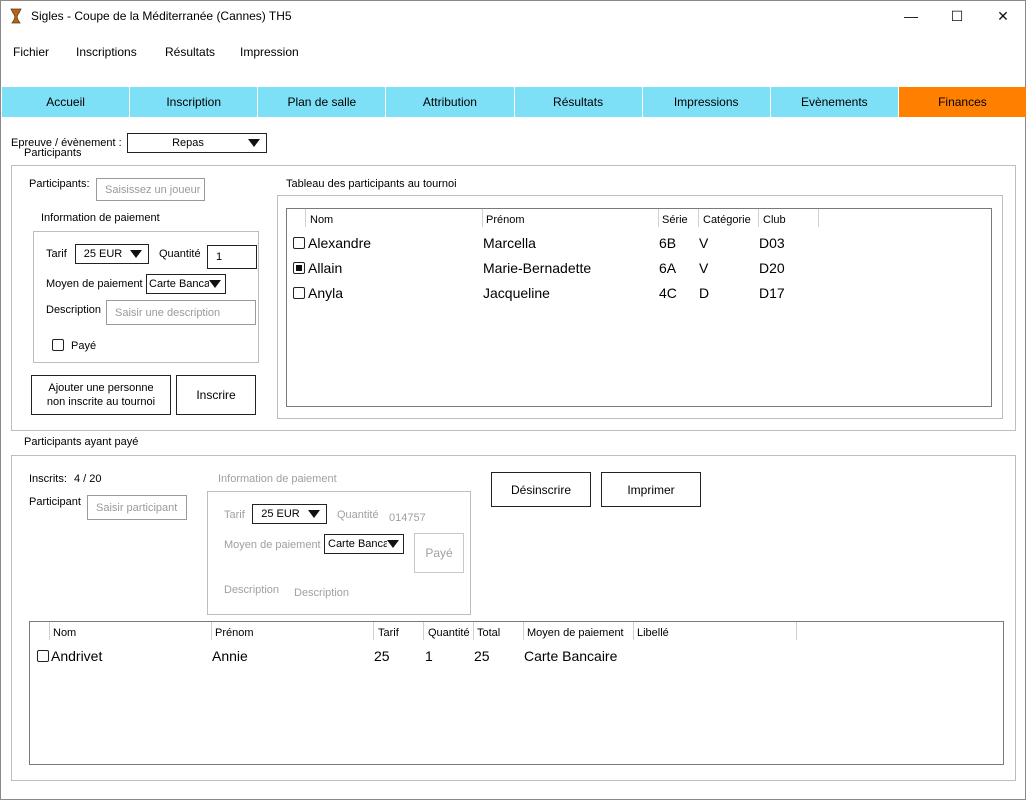 This screenshot has width=1026, height=800. Describe the element at coordinates (326, 293) in the screenshot. I see `cell-nom: Anyla` at that location.